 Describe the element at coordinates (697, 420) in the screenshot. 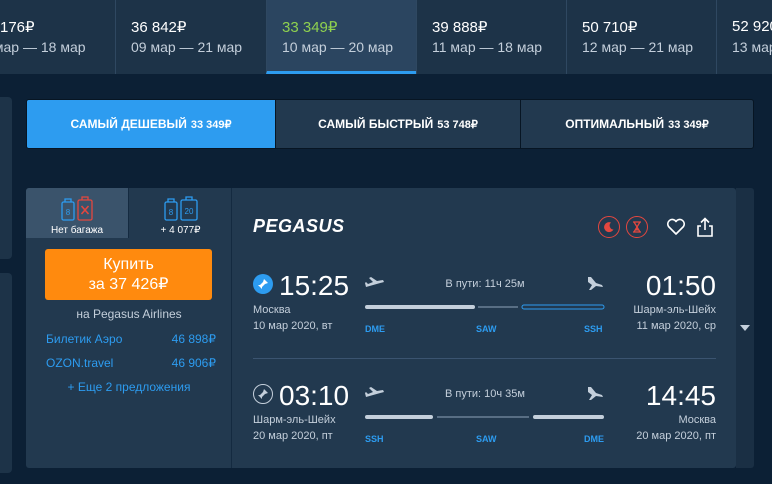

I see `arrival-city: Москва` at that location.